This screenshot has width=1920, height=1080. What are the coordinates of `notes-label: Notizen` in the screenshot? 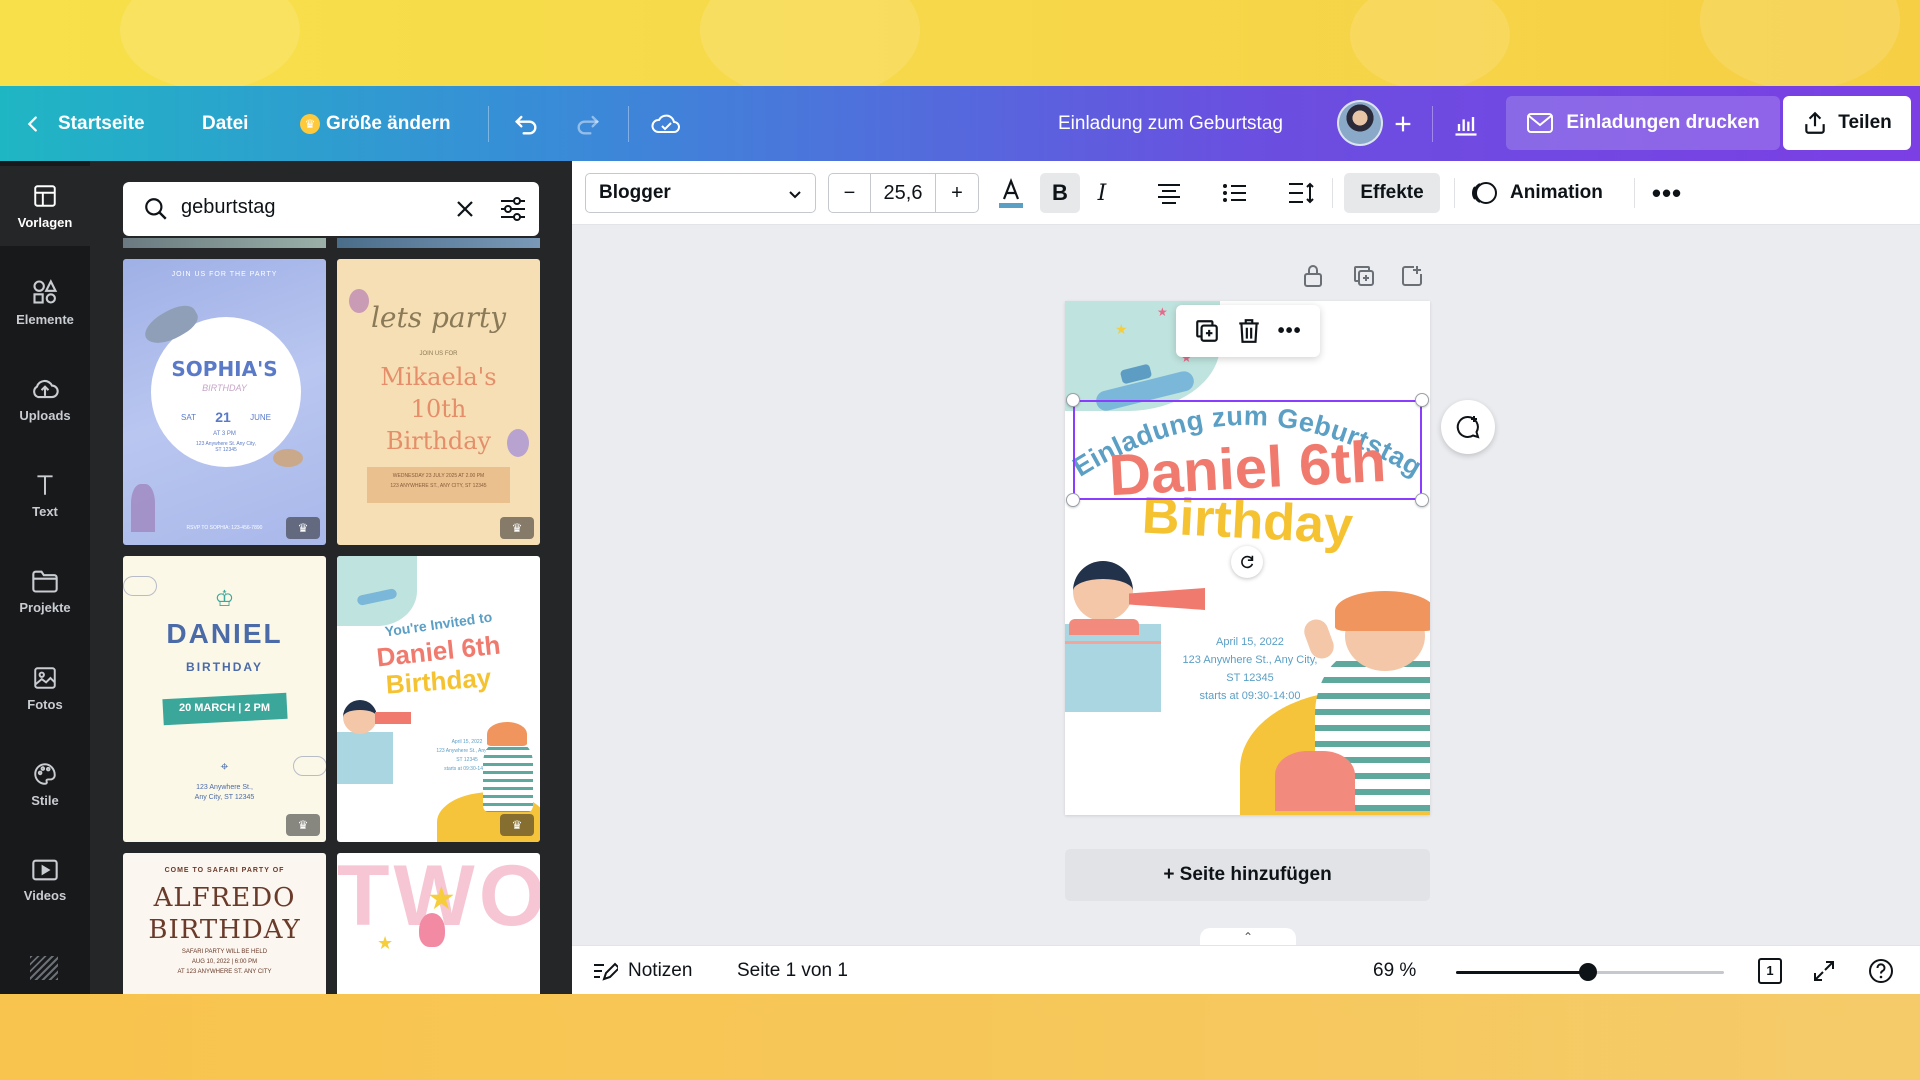 It's located at (660, 970).